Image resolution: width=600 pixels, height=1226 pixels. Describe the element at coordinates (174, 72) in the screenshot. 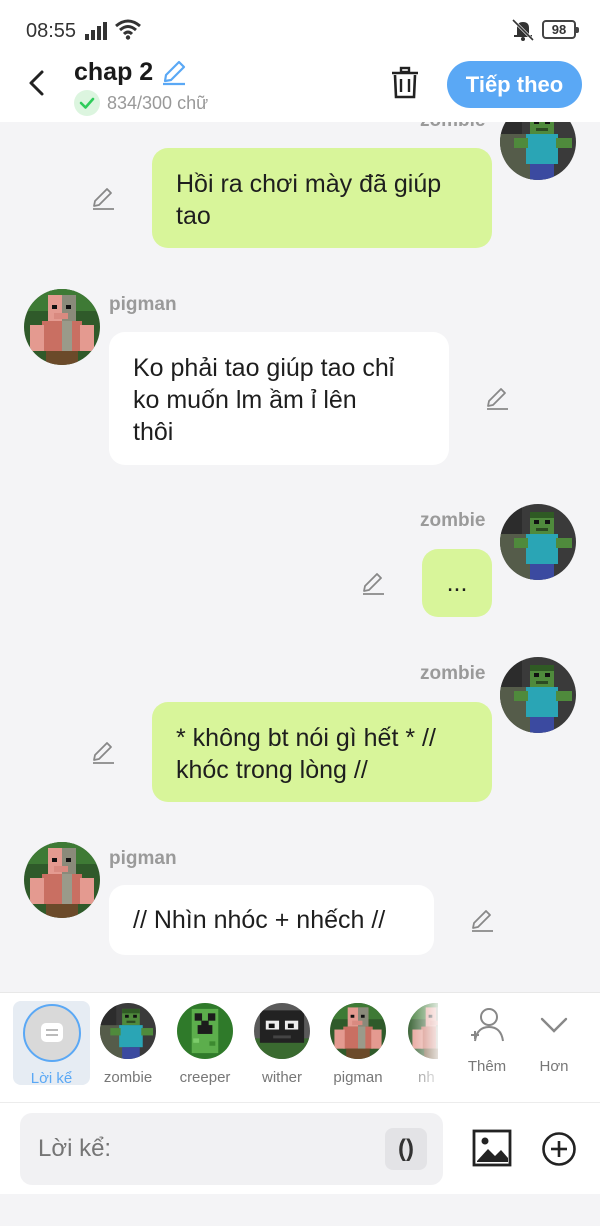

I see `edit-title-icon` at that location.